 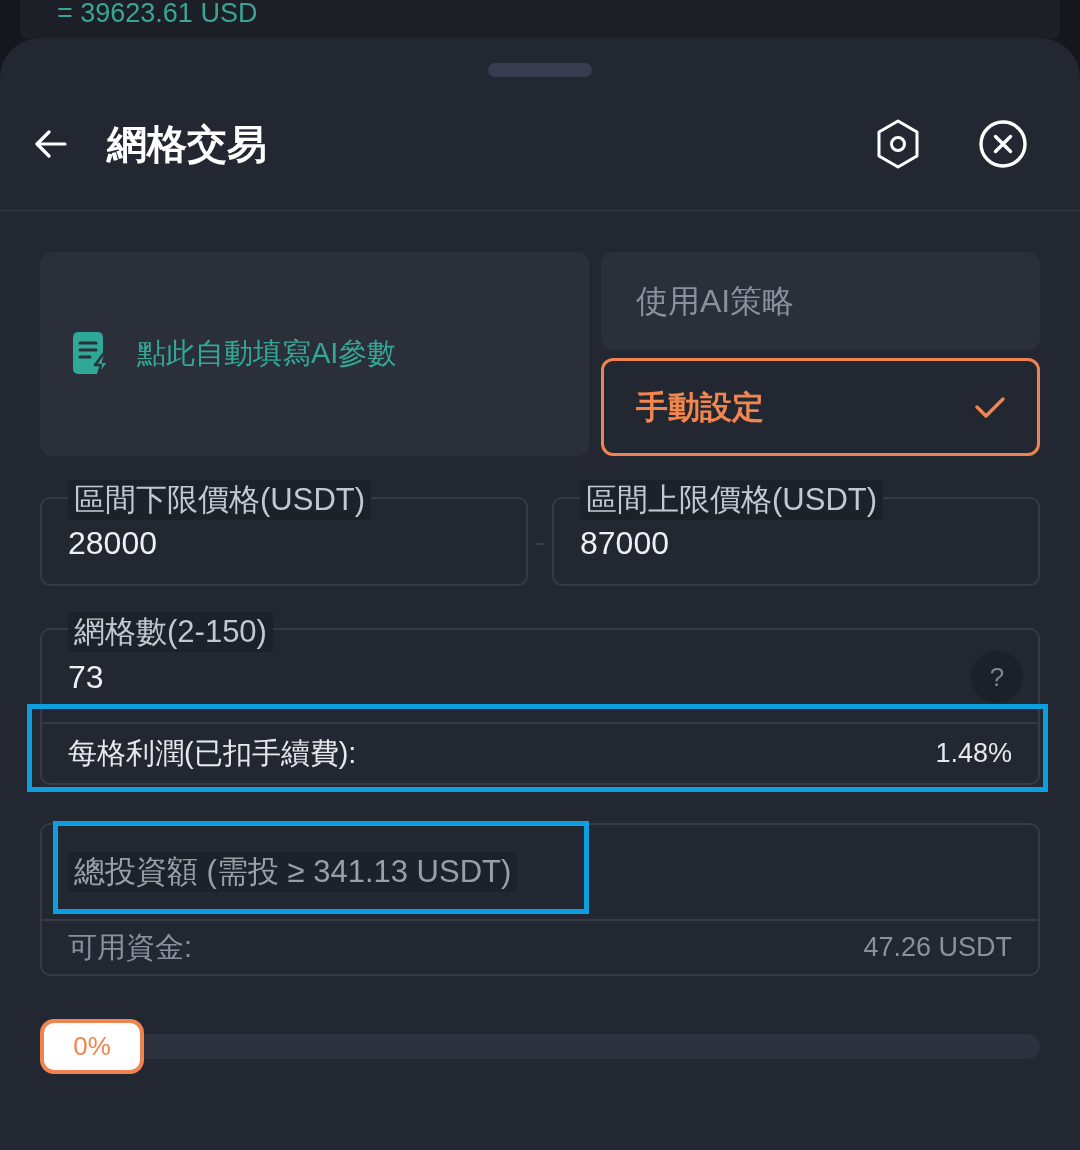 What do you see at coordinates (540, 871) in the screenshot?
I see `investment-input-field: 總投資額 (需投 ≥ 341.13 USDT)` at bounding box center [540, 871].